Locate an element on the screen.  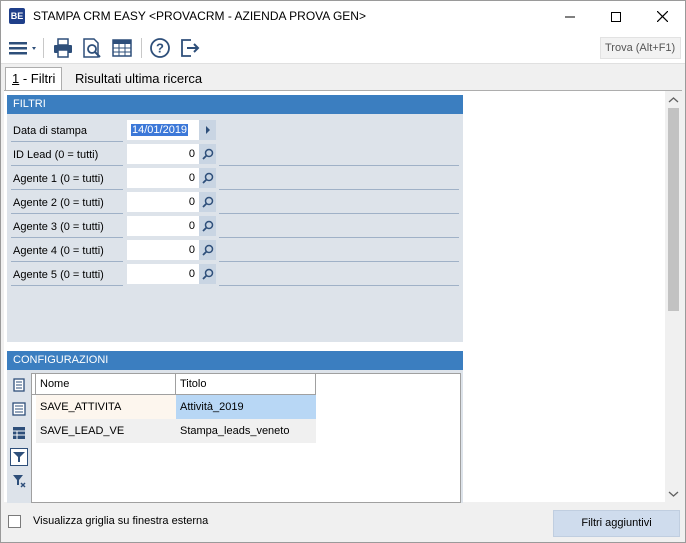
vertical-scrollbar is located at coordinates (673, 297).